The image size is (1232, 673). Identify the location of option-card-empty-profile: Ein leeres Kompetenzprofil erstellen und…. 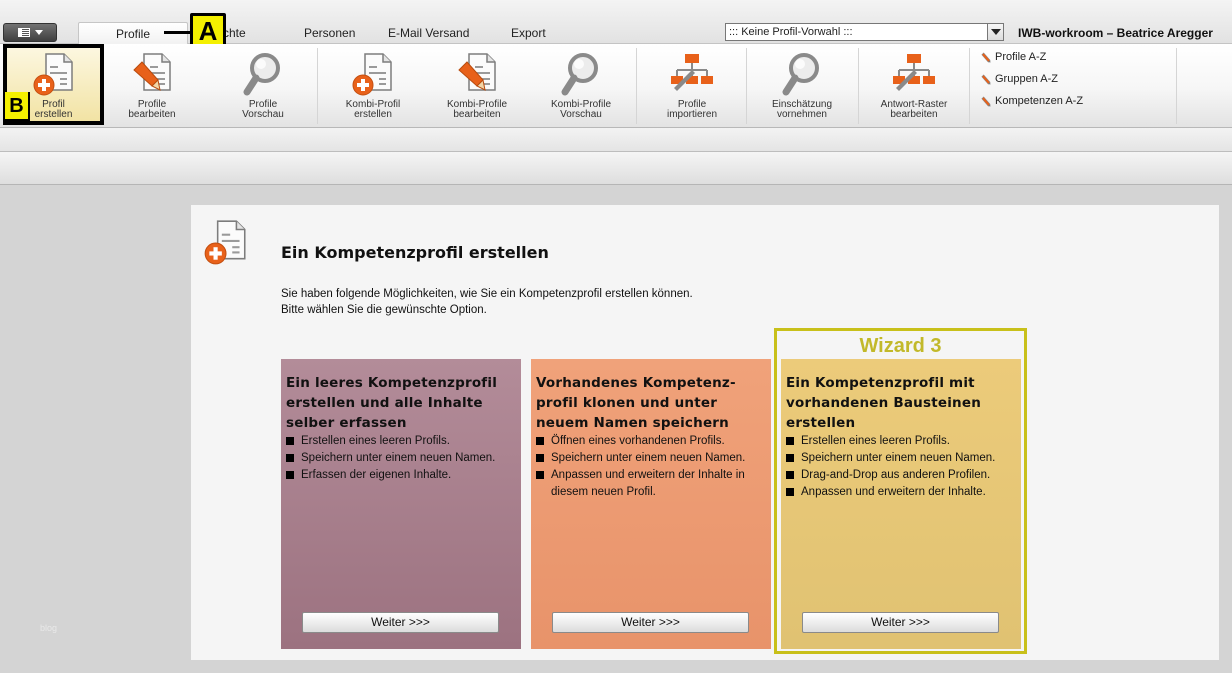
(401, 504).